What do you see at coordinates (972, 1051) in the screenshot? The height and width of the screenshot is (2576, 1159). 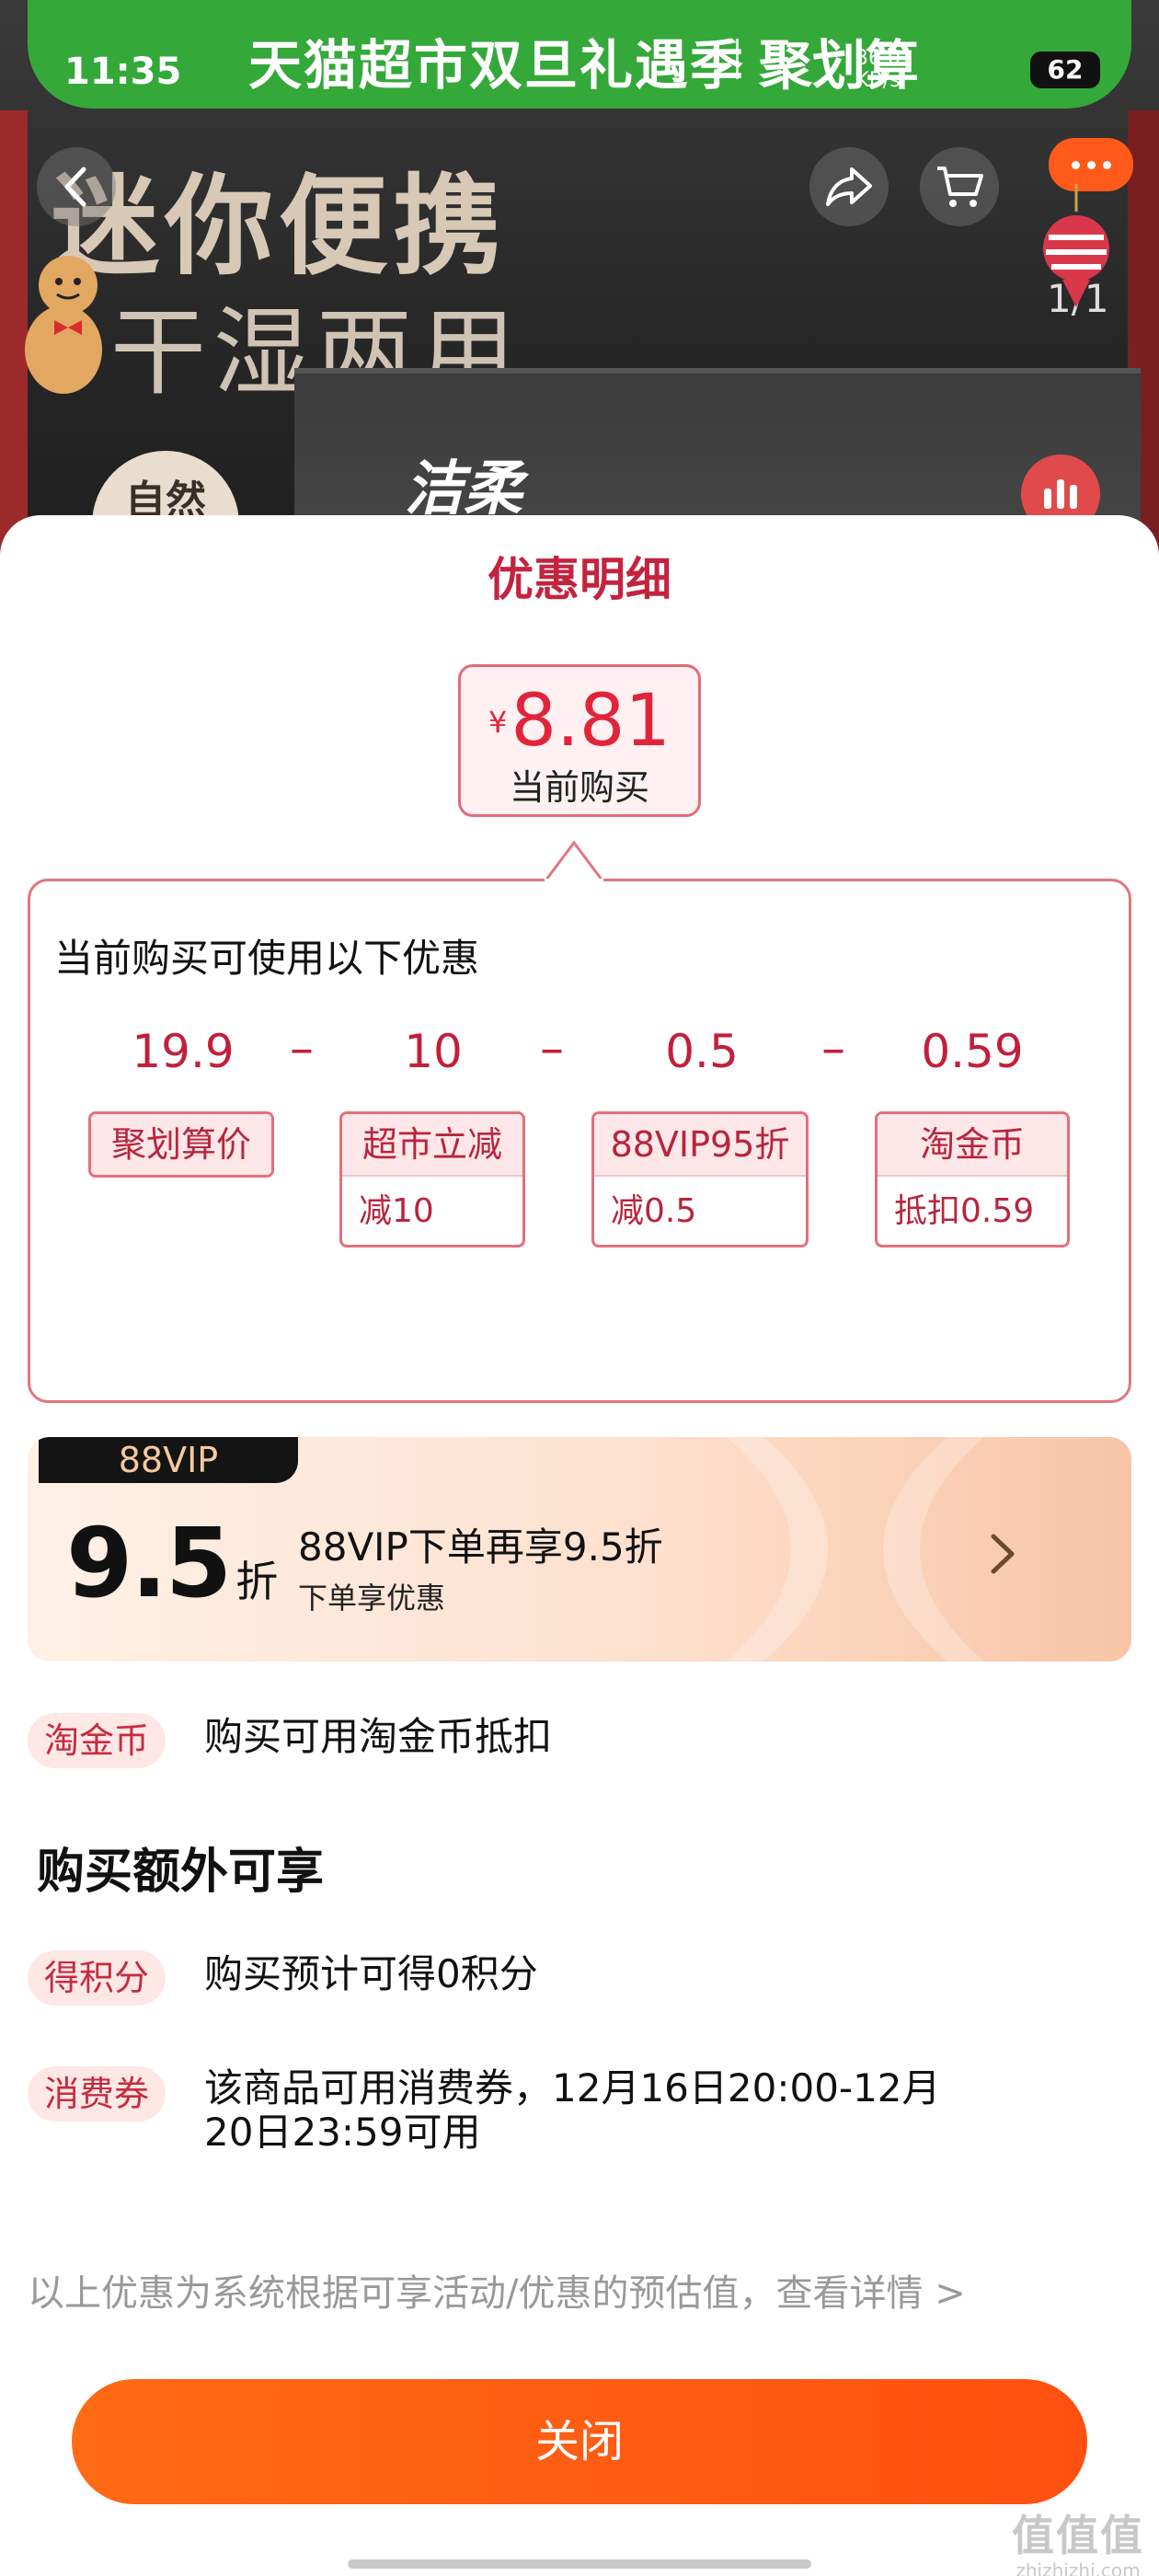 I see `breakdown-value: 0.59` at bounding box center [972, 1051].